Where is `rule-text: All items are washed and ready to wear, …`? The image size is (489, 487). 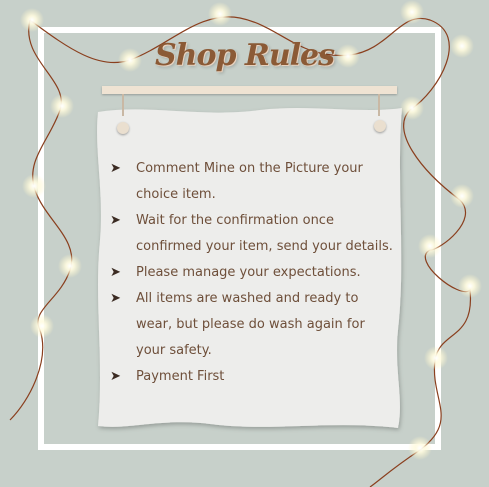 rule-text: All items are washed and ready to wear, … is located at coordinates (250, 324).